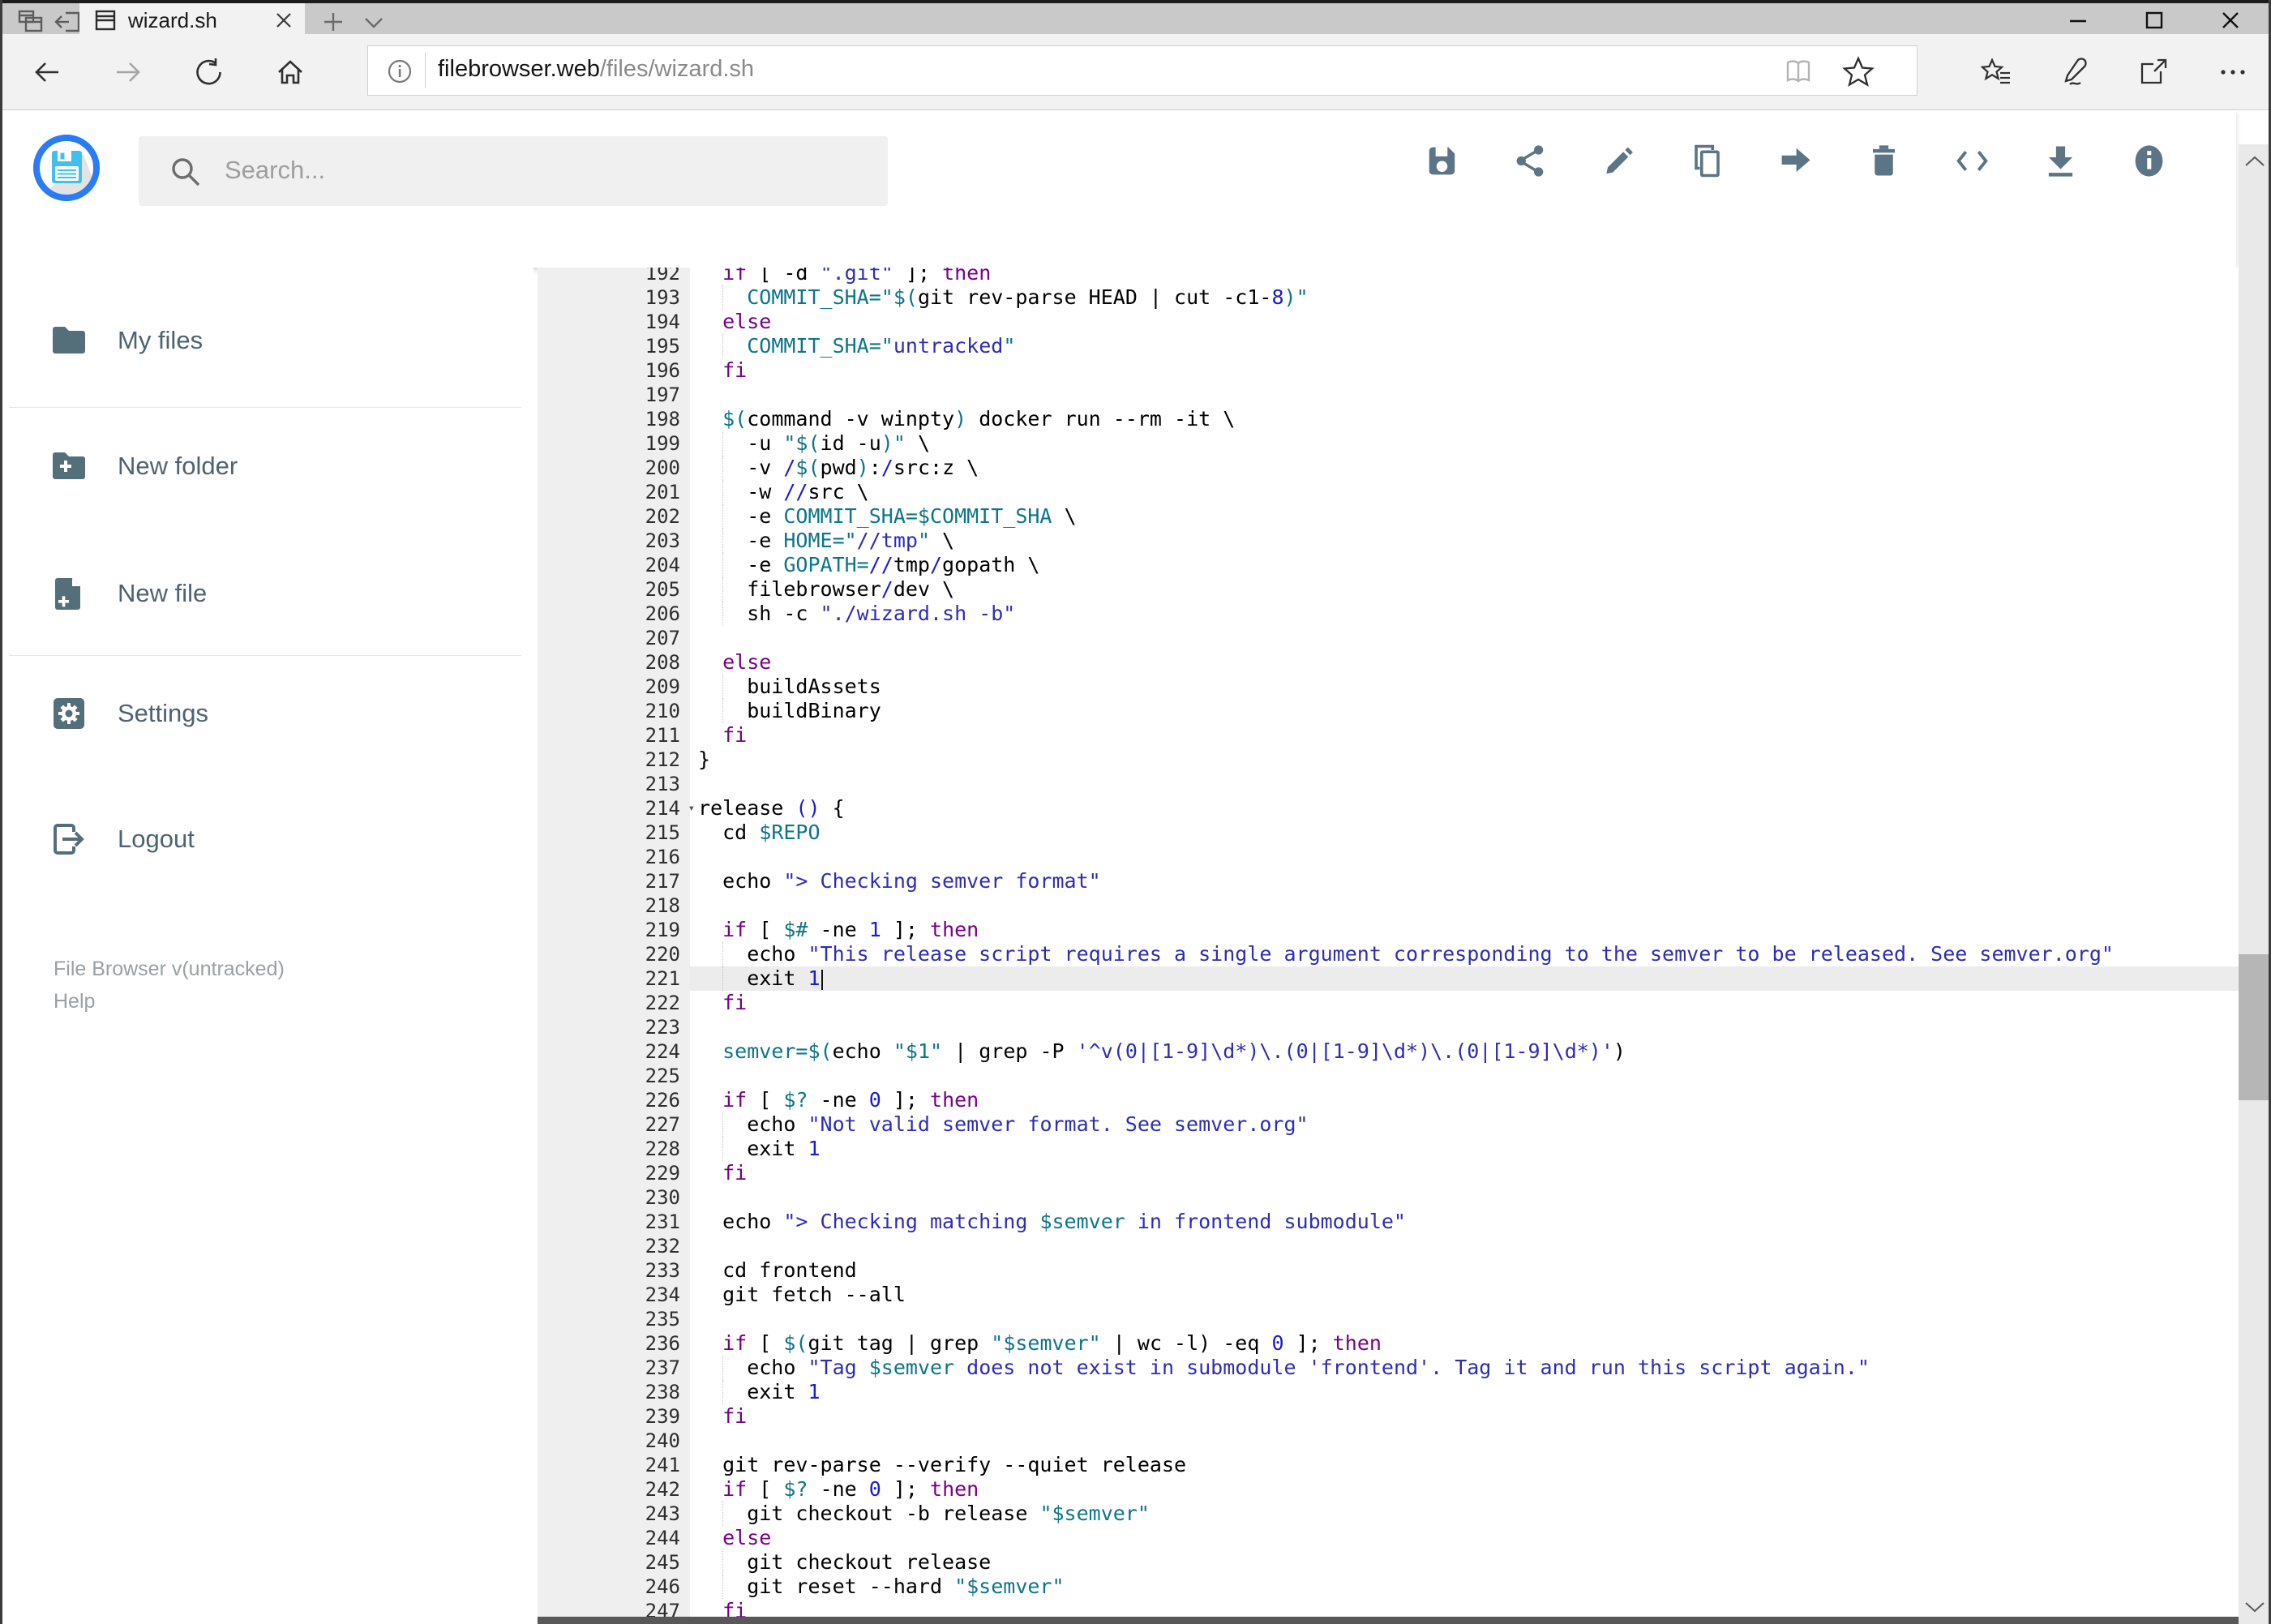 This screenshot has width=2271, height=1624. What do you see at coordinates (1465, 444) in the screenshot?
I see `code-line: -u "$(id -u)" \` at bounding box center [1465, 444].